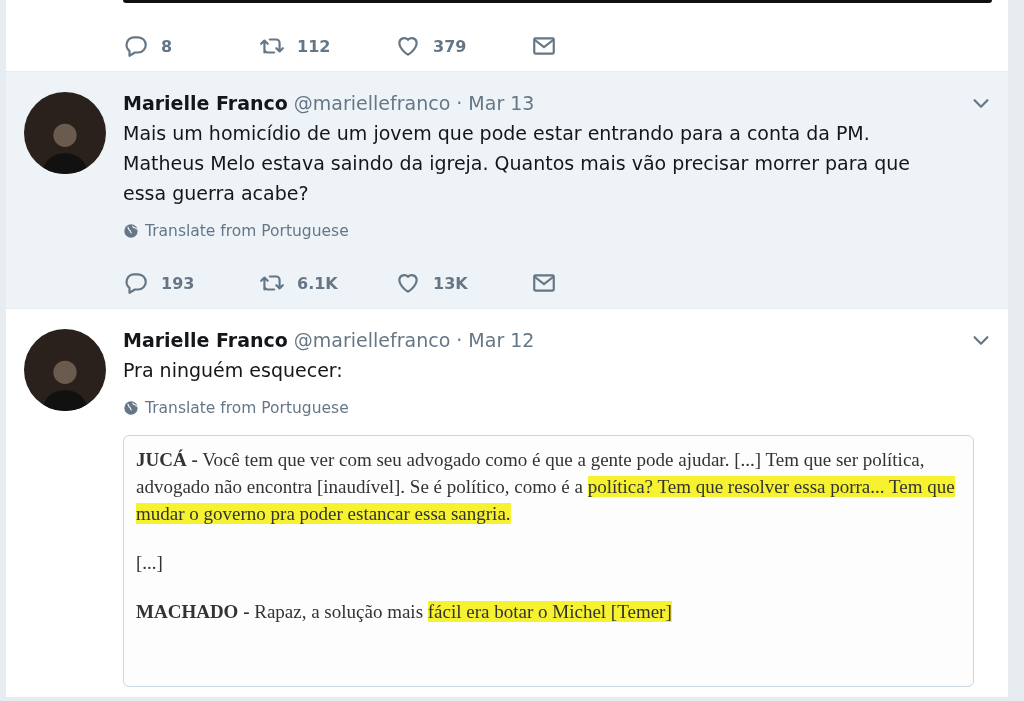 Image resolution: width=1024 pixels, height=701 pixels. I want to click on document-paragraph: MACHADO - Rapaz, a solução mais fácil era botar o Michel [Temer], so click(404, 612).